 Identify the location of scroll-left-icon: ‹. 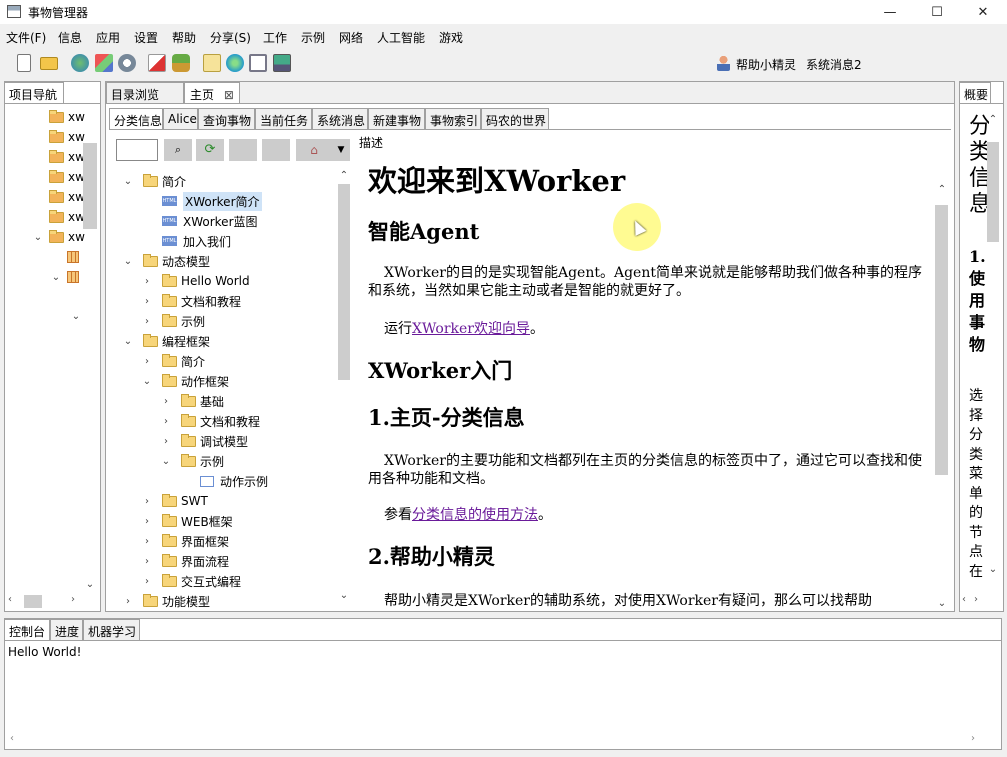
(10, 599).